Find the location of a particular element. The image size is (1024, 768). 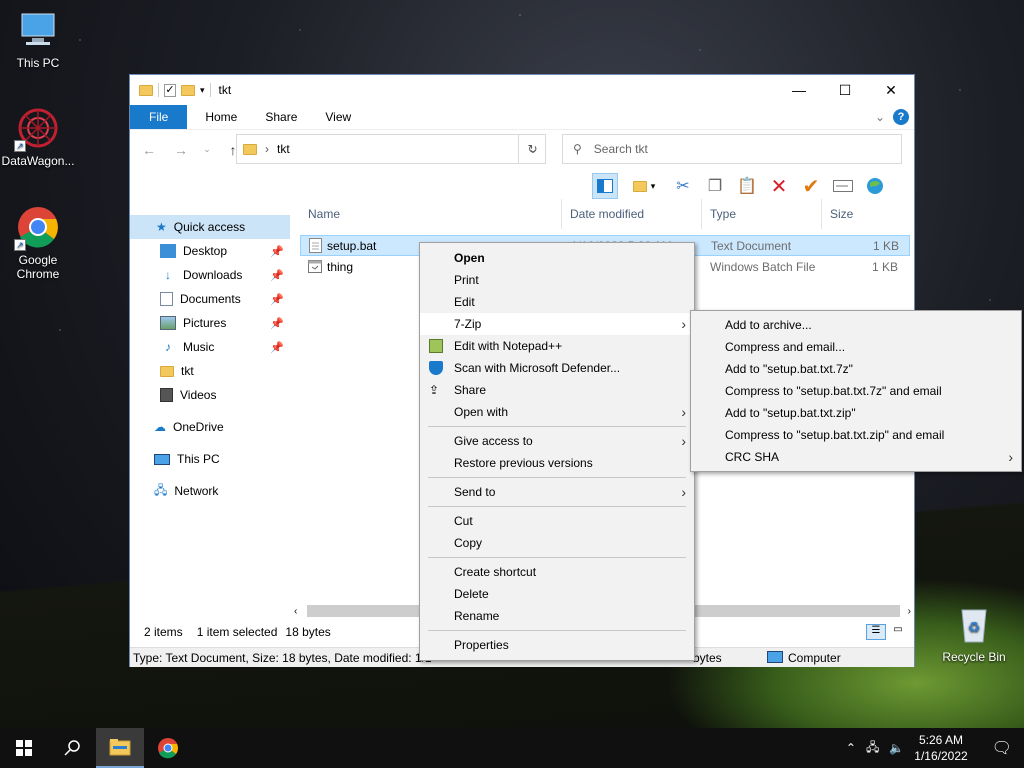

tab-view: View is located at coordinates (338, 117).